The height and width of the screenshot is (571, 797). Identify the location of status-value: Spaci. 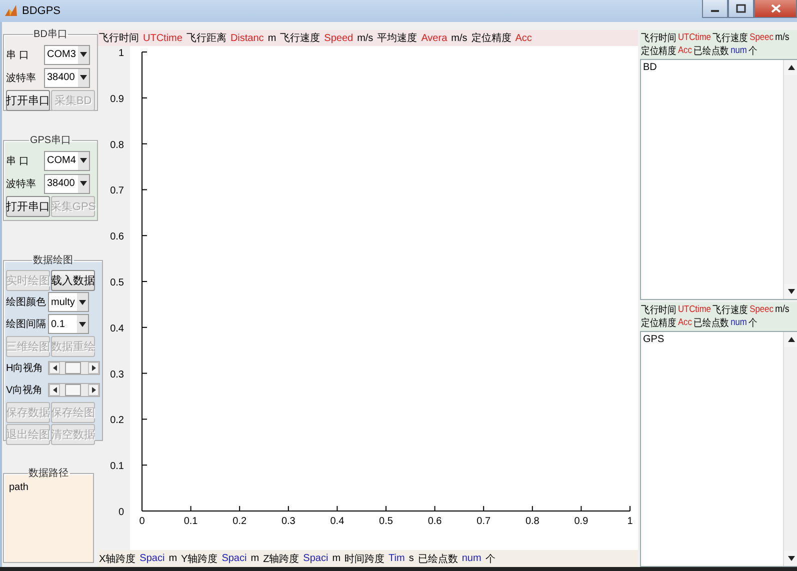
(234, 558).